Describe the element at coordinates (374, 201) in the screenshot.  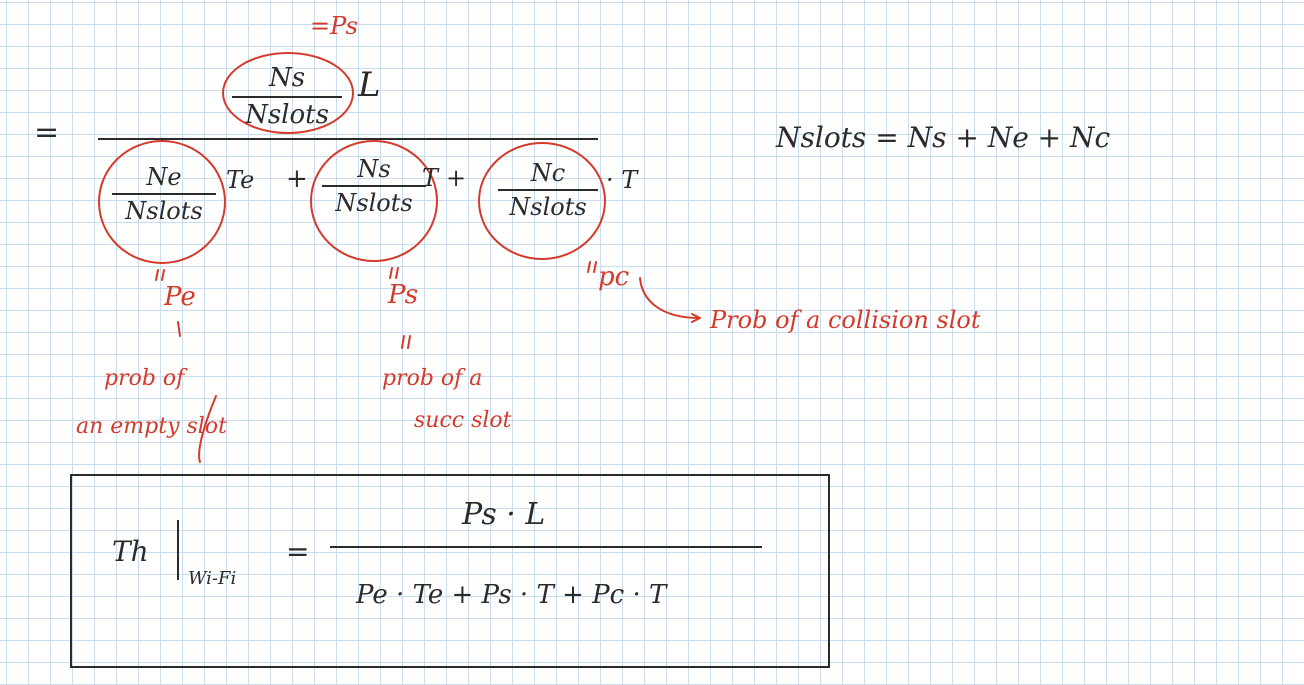
I see `circle-annotation-ps` at that location.